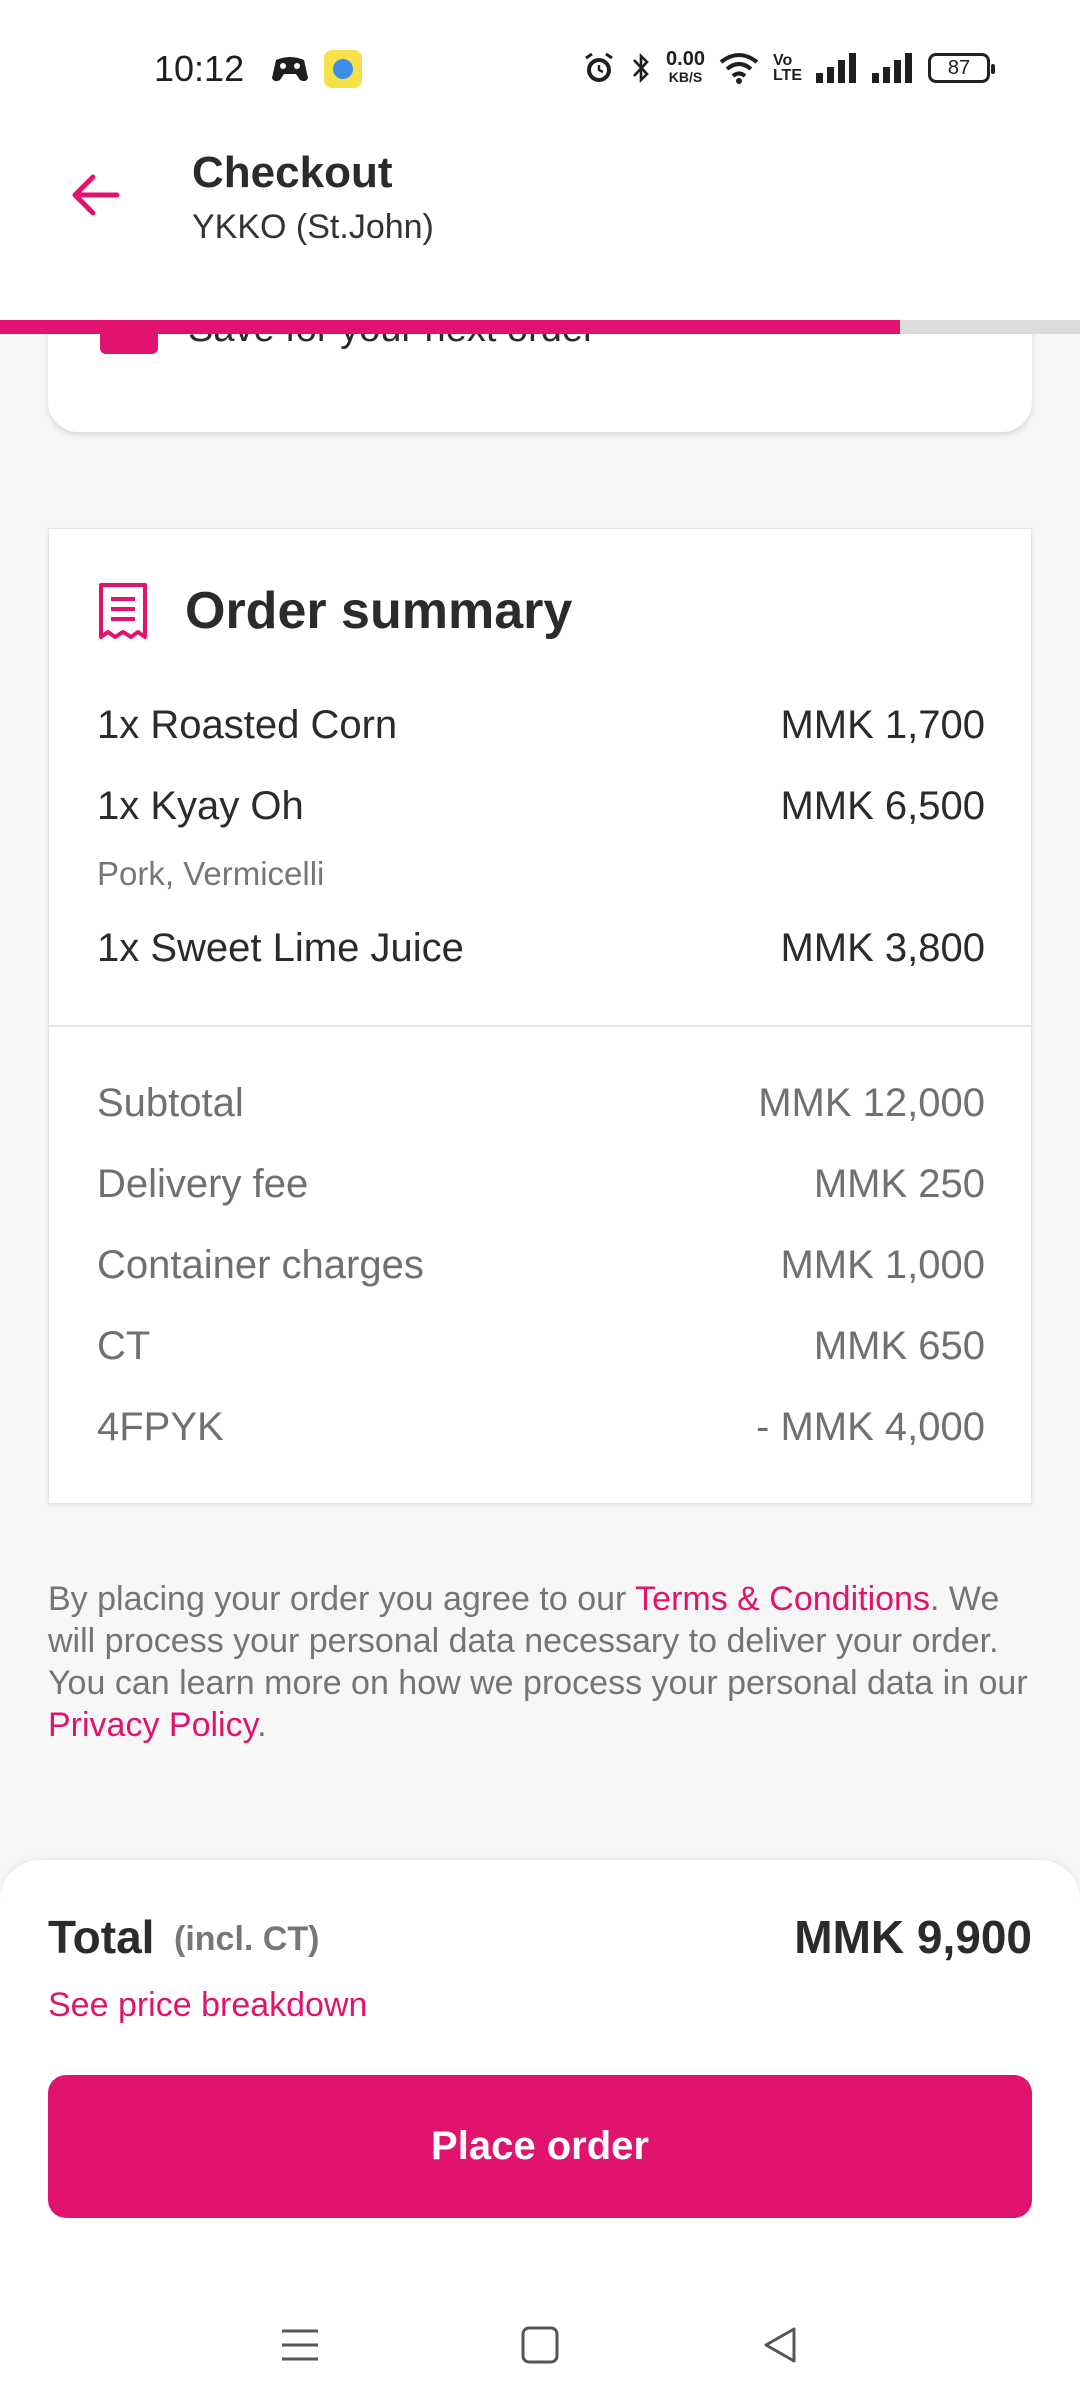 The width and height of the screenshot is (1080, 2400). Describe the element at coordinates (247, 725) in the screenshot. I see `item-name: 1x Roasted Corn` at that location.